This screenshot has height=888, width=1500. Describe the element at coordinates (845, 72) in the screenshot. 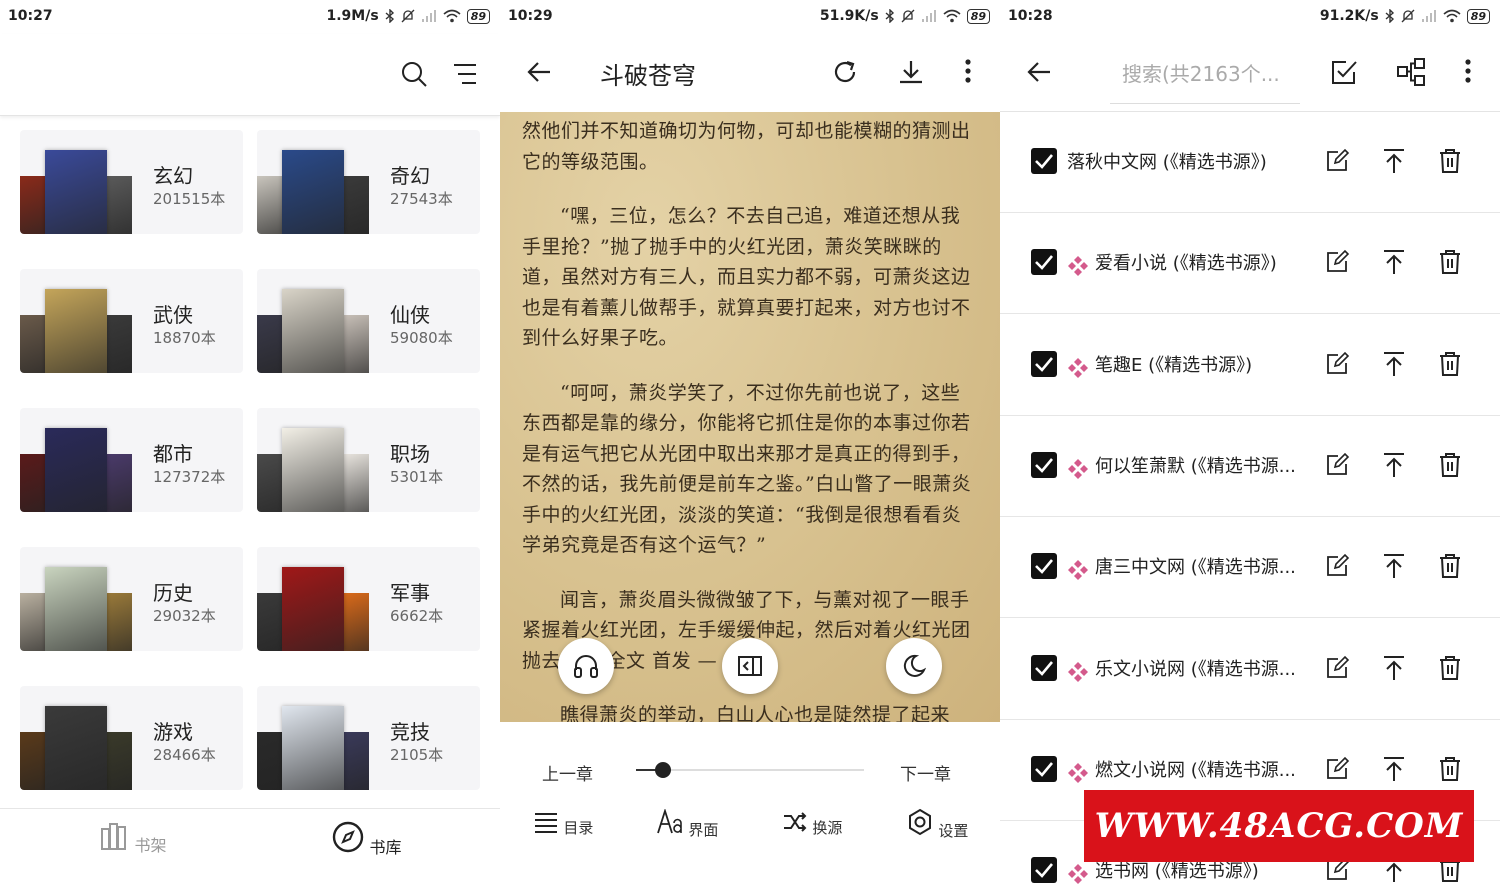

I see `refresh-icon` at that location.